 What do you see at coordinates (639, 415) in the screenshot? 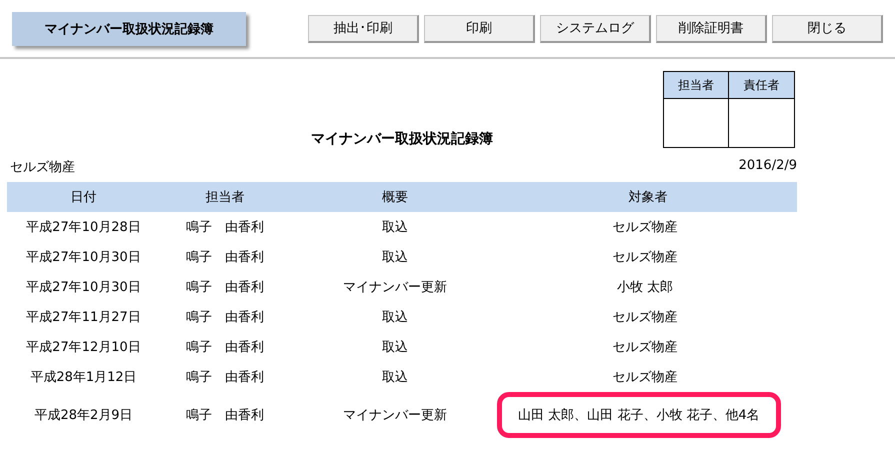
I see `highlighted-cell: 山田 太郎、山田 花子、小牧 花子、他4名` at bounding box center [639, 415].